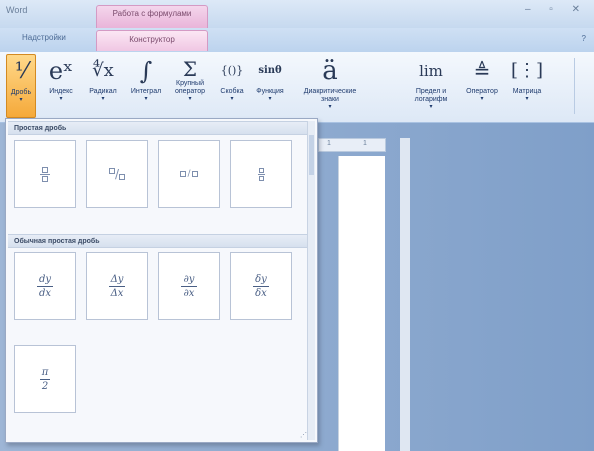 This screenshot has width=594, height=451. What do you see at coordinates (21, 86) in the screenshot?
I see `fraction-button: ⅟ Дробь ▾` at bounding box center [21, 86].